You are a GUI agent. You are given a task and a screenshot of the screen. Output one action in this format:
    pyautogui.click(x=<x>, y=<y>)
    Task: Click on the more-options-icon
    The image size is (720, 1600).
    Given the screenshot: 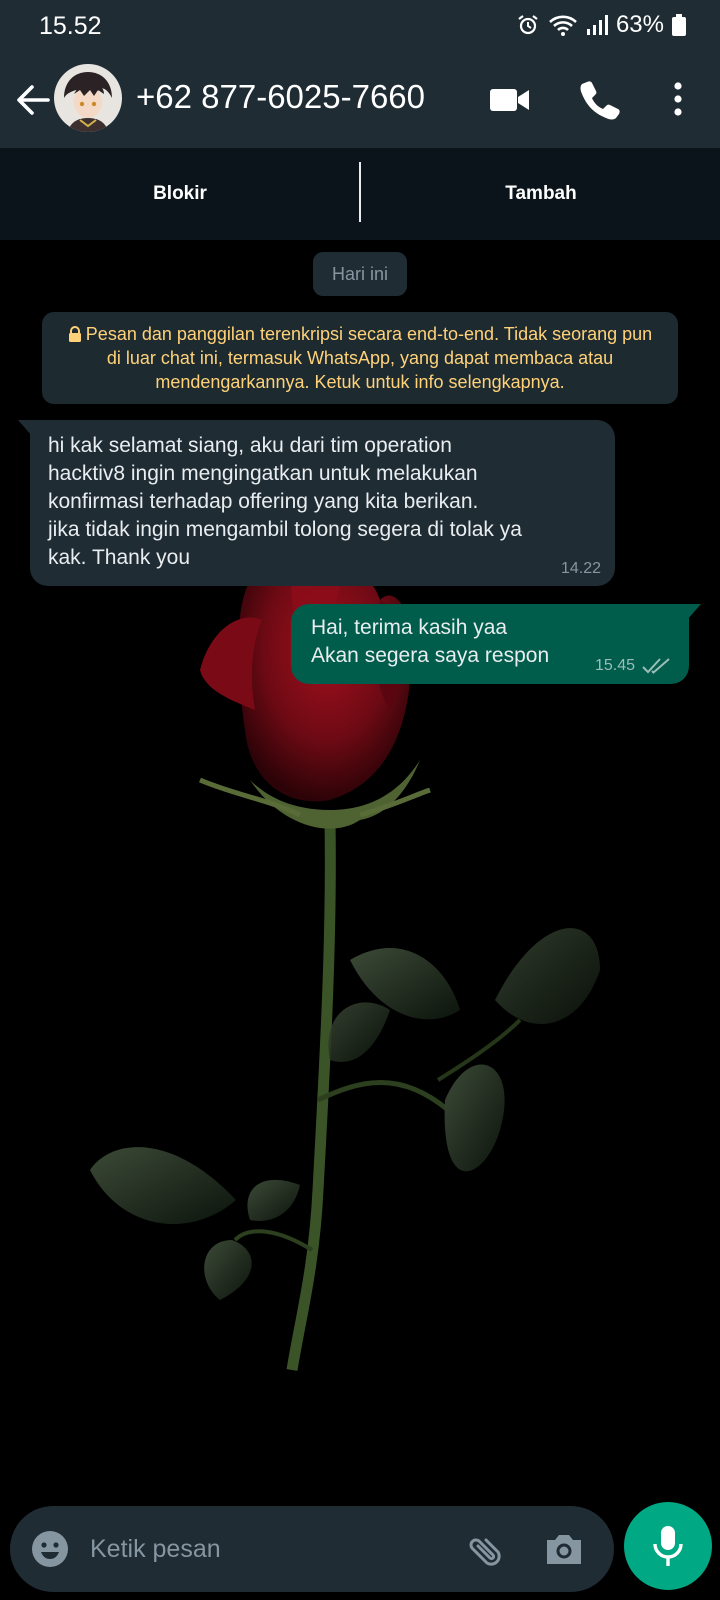 What is the action you would take?
    pyautogui.click(x=678, y=99)
    